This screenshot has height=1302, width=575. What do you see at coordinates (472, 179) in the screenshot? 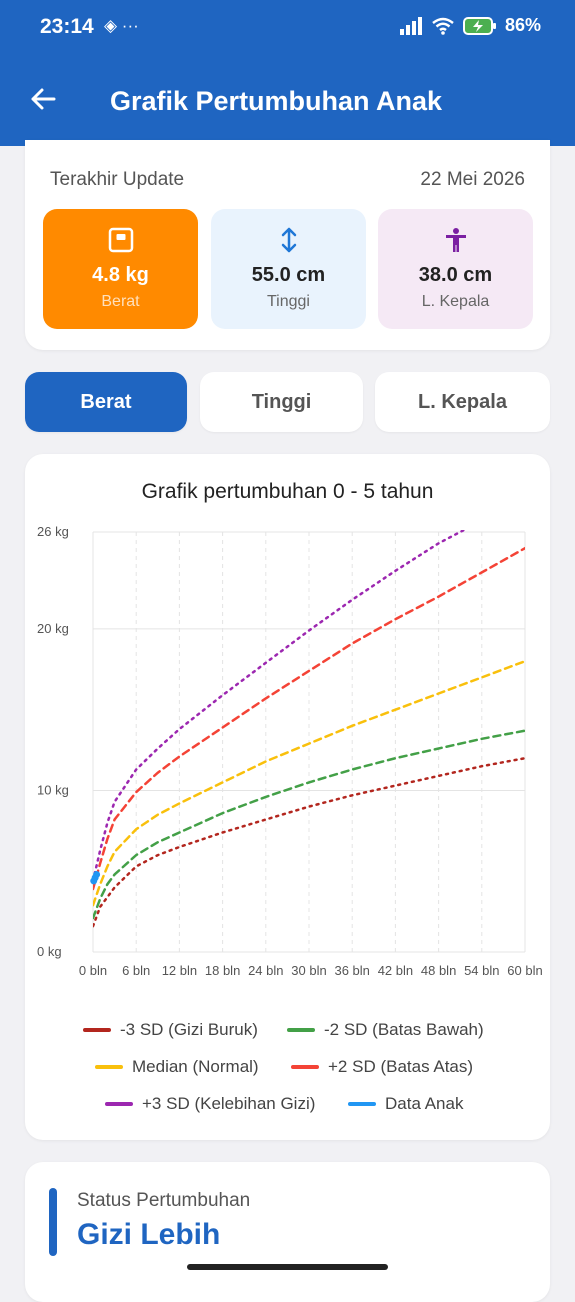
I see `update-date: 22 Mei 2026` at bounding box center [472, 179].